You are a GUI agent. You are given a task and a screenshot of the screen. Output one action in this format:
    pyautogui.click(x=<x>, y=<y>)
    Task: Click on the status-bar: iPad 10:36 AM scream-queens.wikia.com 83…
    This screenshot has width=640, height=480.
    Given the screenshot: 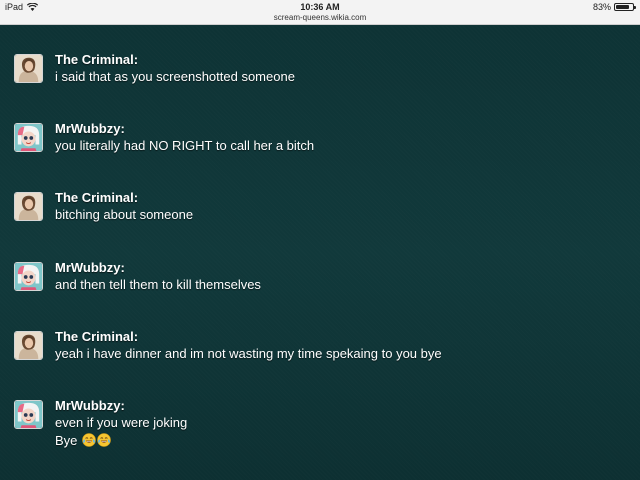 What is the action you would take?
    pyautogui.click(x=320, y=12)
    